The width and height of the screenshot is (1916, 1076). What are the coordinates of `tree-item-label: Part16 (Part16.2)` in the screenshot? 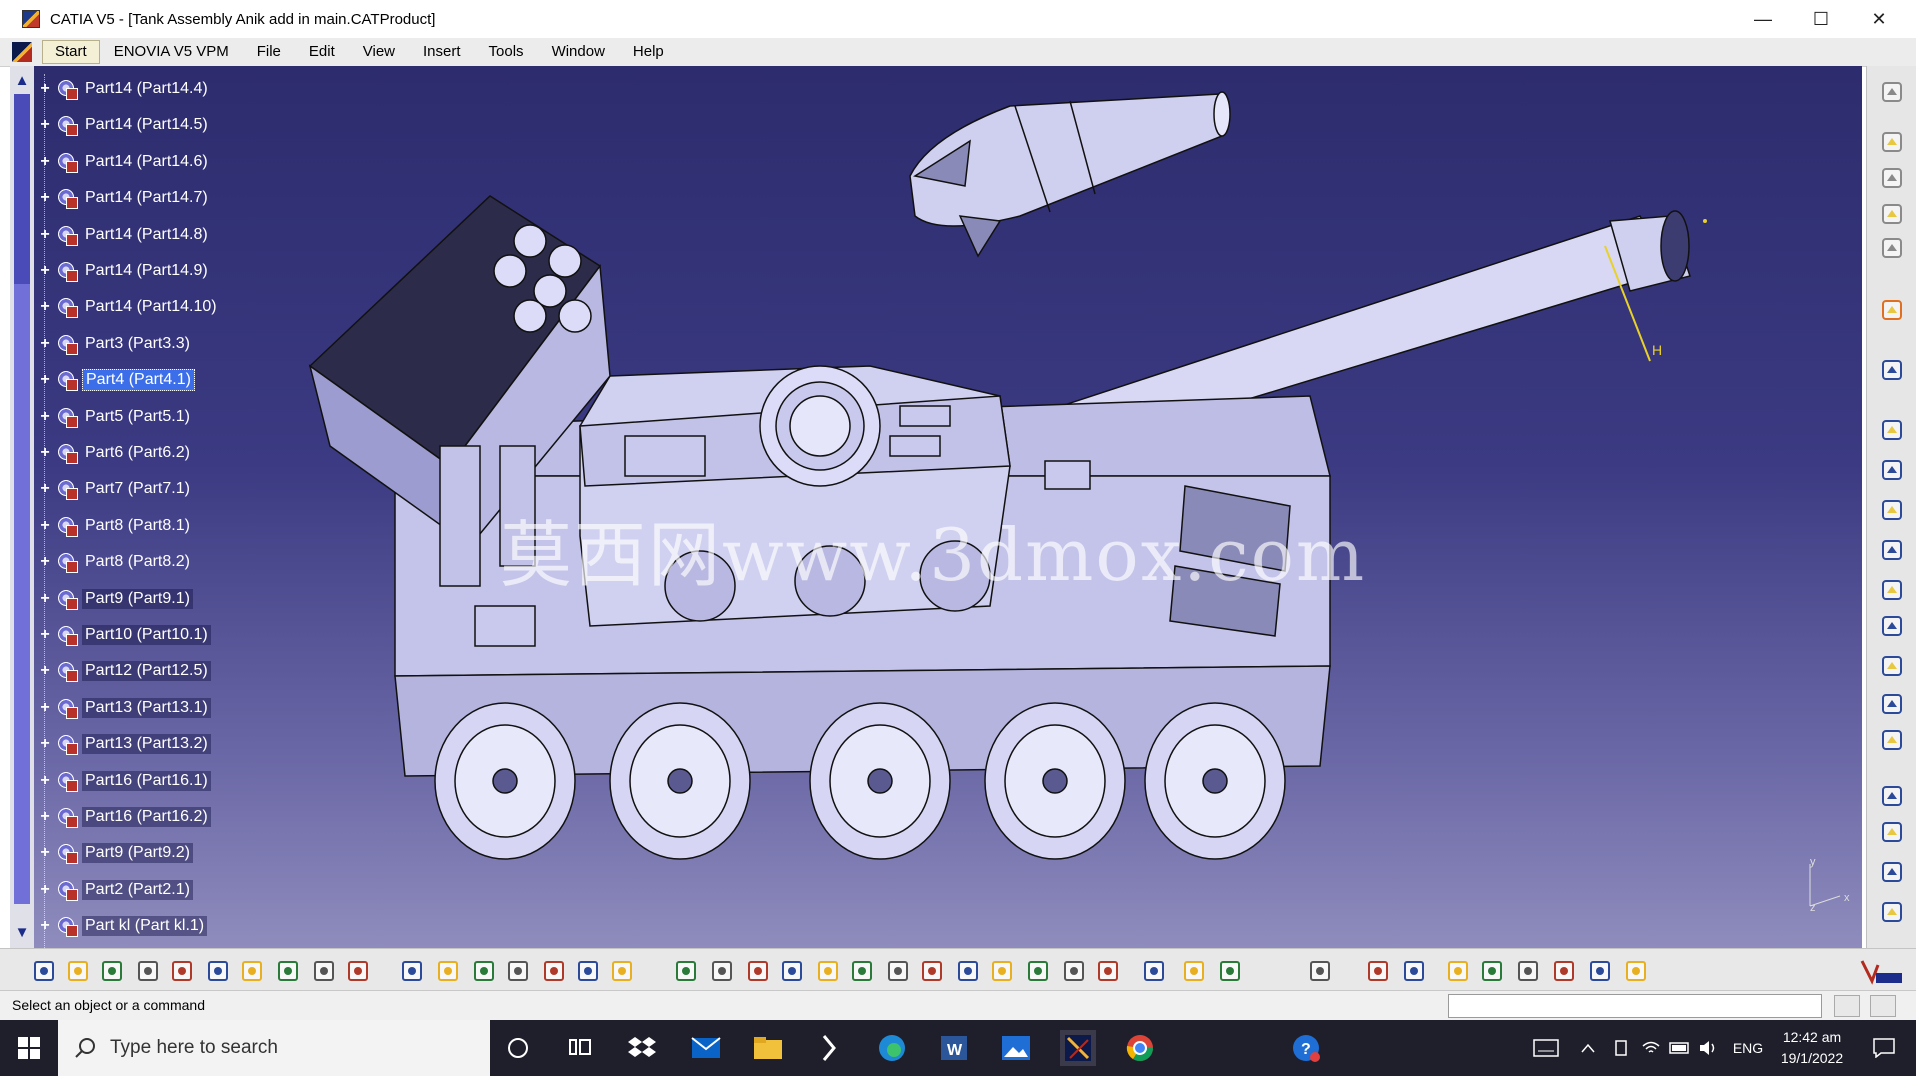 It's located at (146, 817).